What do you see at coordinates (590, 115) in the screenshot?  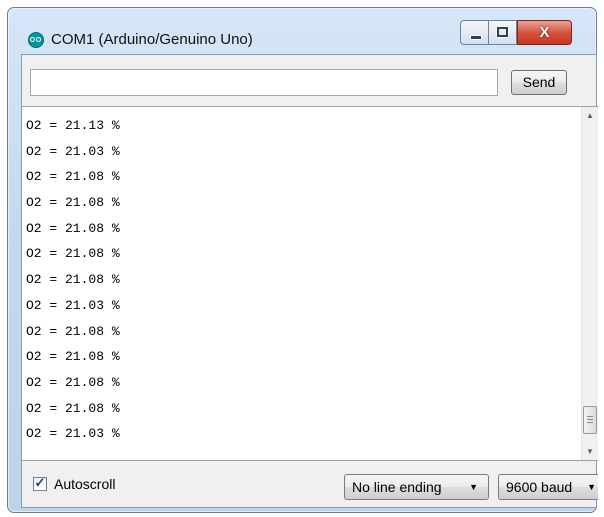 I see `scroll-up-arrow-icon: ▲` at bounding box center [590, 115].